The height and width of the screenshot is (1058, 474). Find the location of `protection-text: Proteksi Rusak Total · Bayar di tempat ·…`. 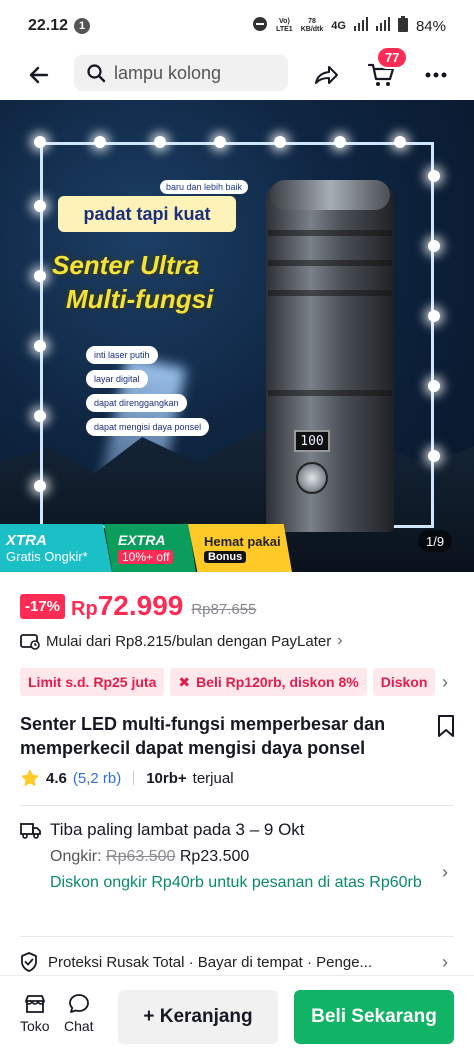

protection-text: Proteksi Rusak Total · Bayar di tempat ·… is located at coordinates (210, 962).